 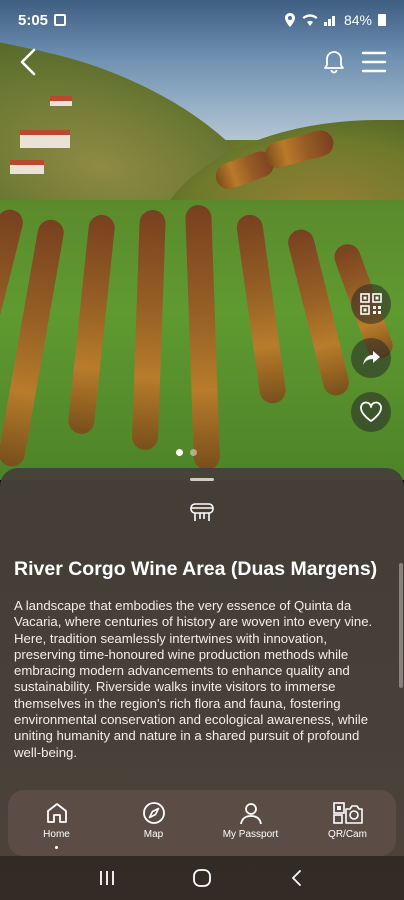 I want to click on nav-home: Home, so click(x=56, y=823).